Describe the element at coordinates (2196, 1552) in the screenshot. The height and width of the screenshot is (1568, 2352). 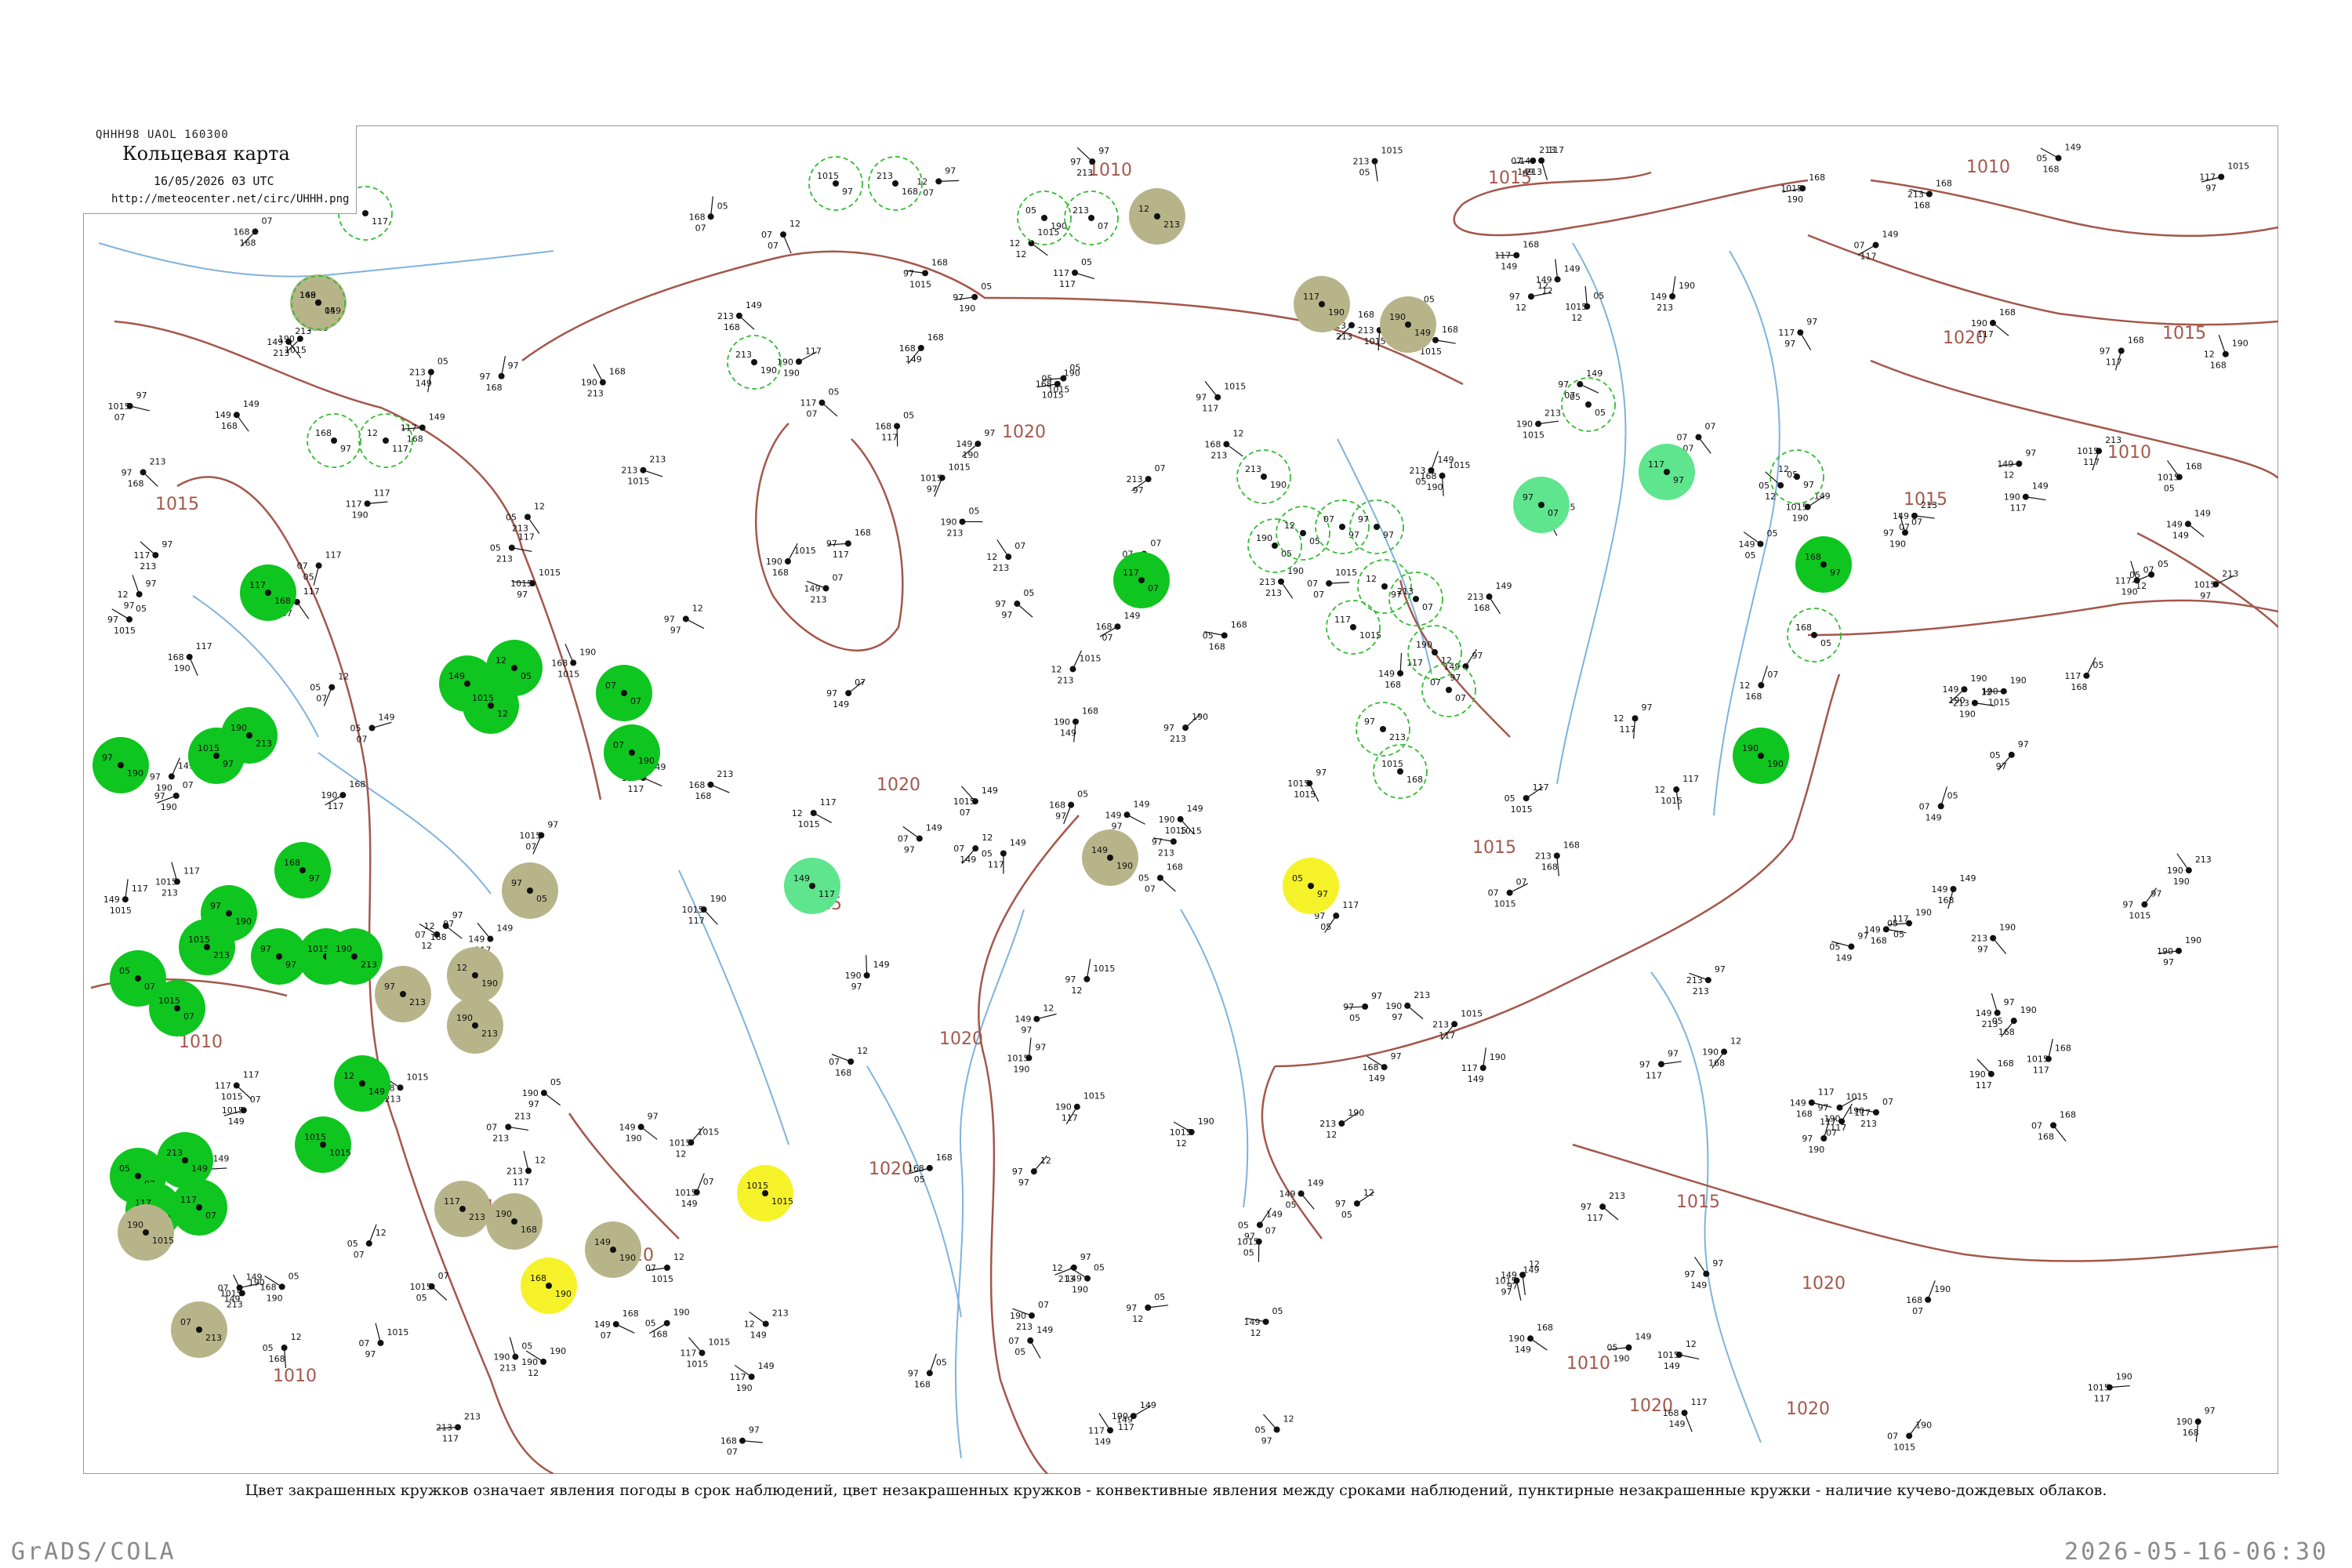
I see `render-timestamp: 2026-05-16-06:30` at that location.